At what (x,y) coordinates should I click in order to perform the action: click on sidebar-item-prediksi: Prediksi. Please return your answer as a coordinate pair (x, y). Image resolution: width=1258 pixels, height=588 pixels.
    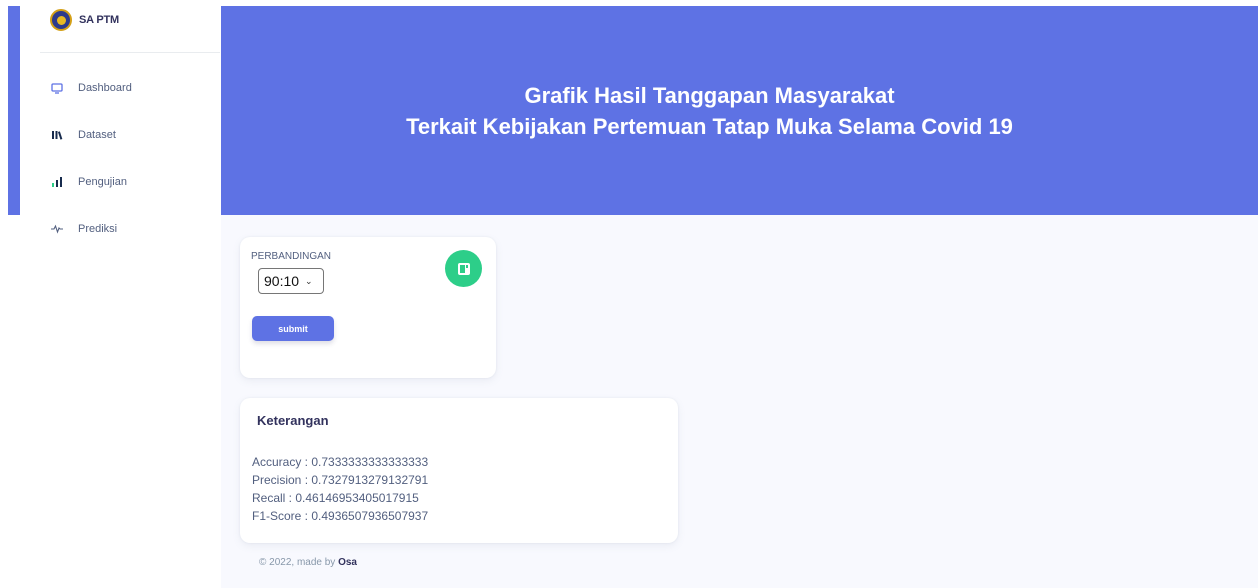
    Looking at the image, I should click on (120, 229).